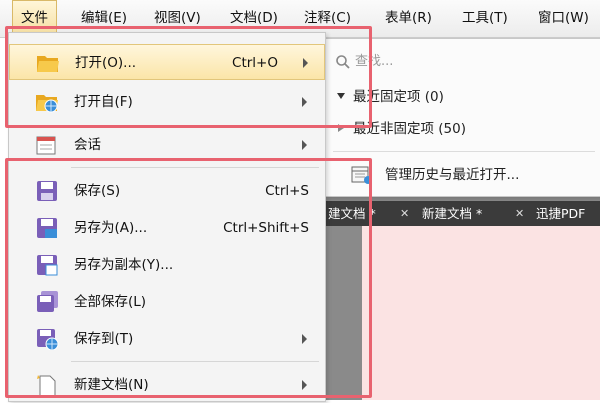 The height and width of the screenshot is (403, 600). I want to click on submenu-divider, so click(464, 151).